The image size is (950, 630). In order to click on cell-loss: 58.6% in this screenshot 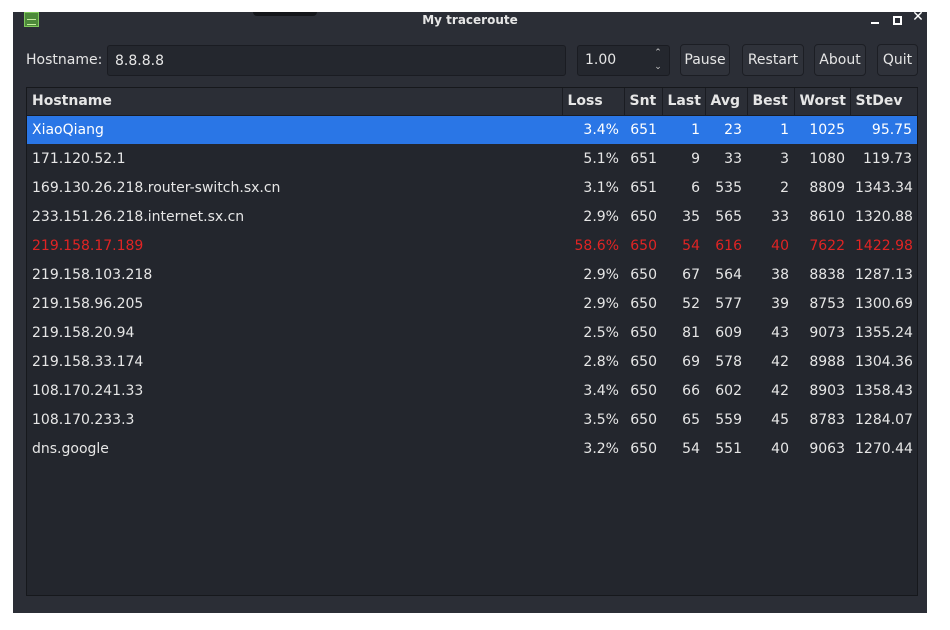, I will do `click(596, 245)`.